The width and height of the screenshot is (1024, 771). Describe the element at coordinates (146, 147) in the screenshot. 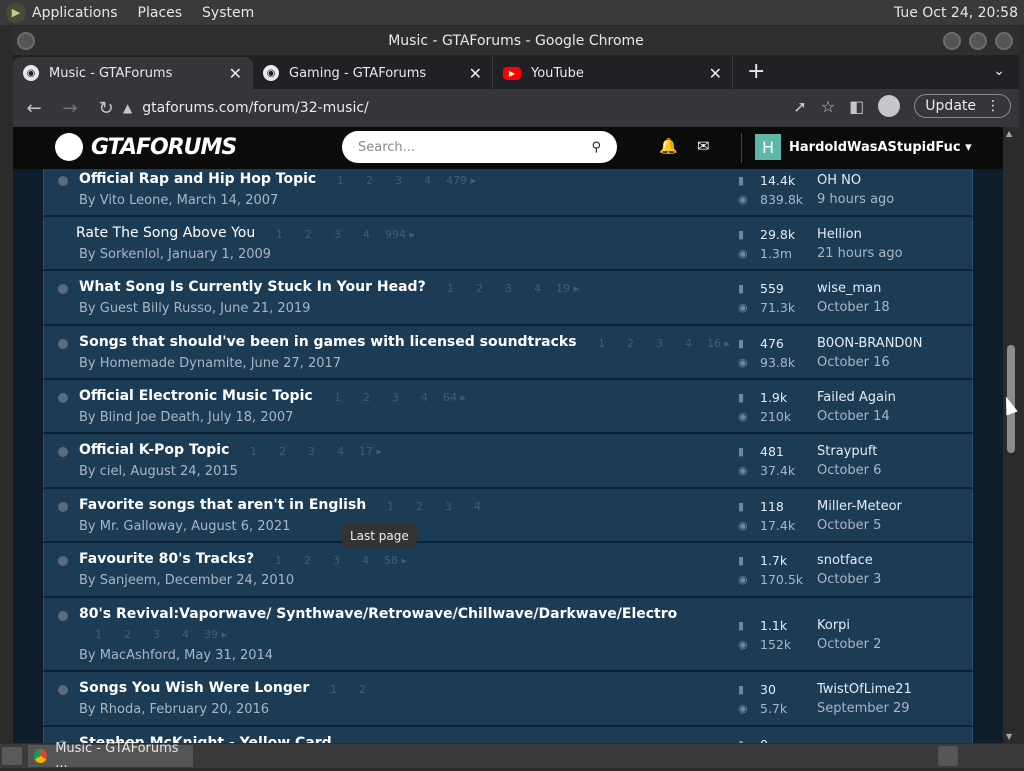

I see `site-logo: GTAFORUMS` at that location.